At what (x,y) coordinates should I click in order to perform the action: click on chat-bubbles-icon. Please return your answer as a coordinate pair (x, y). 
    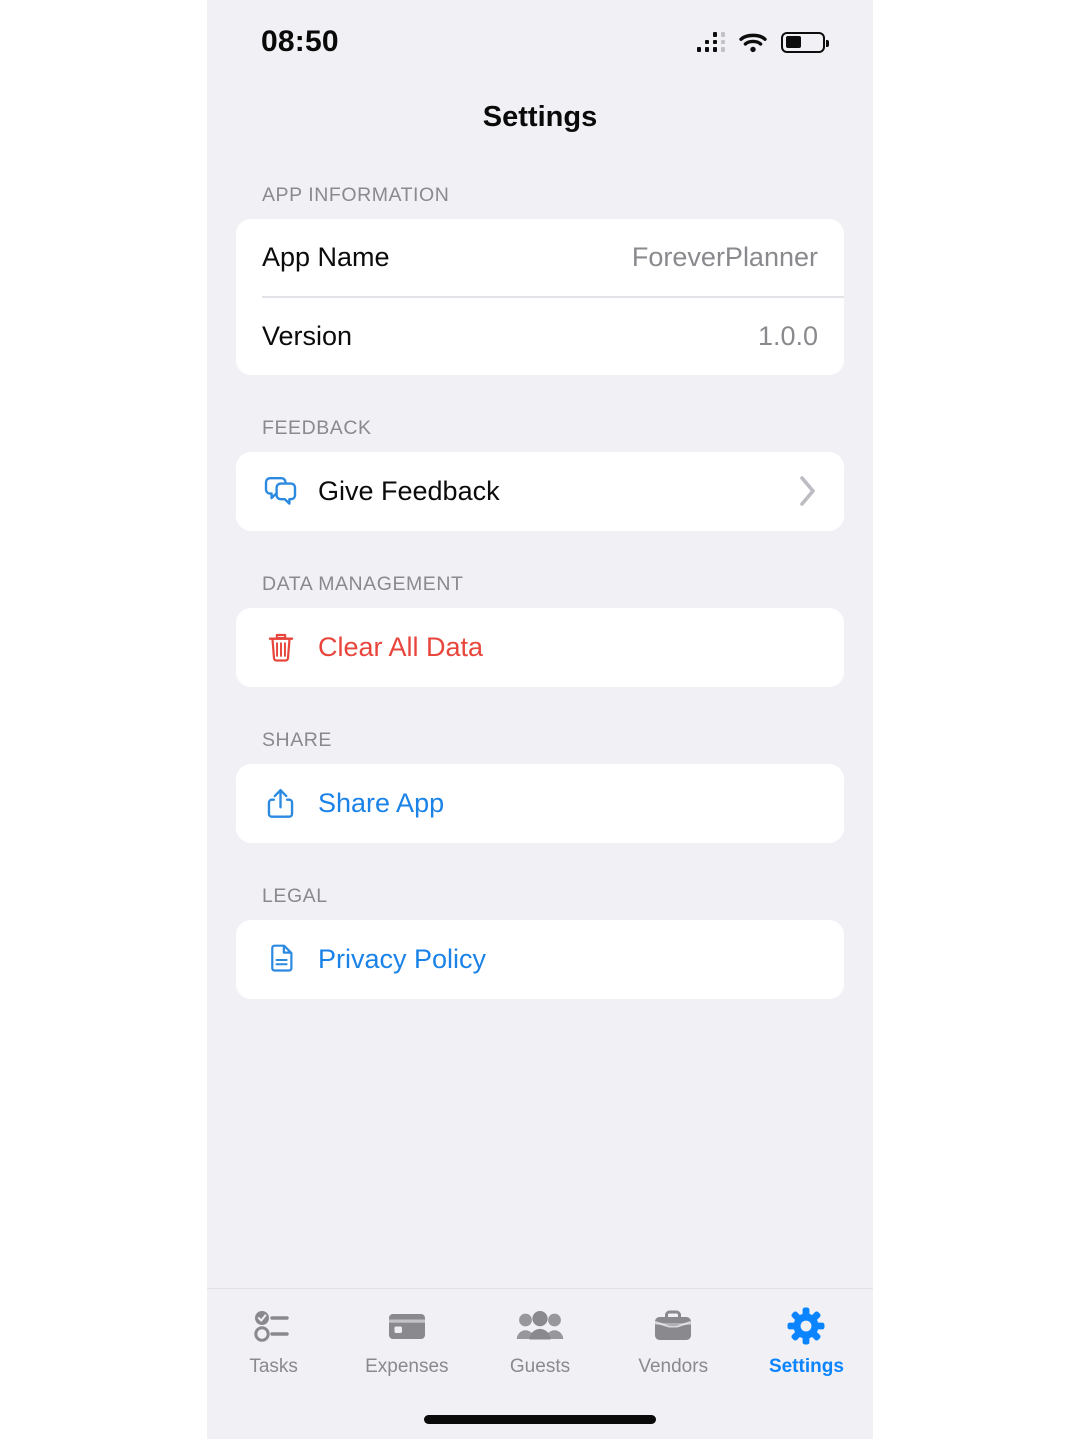
    Looking at the image, I should click on (280, 491).